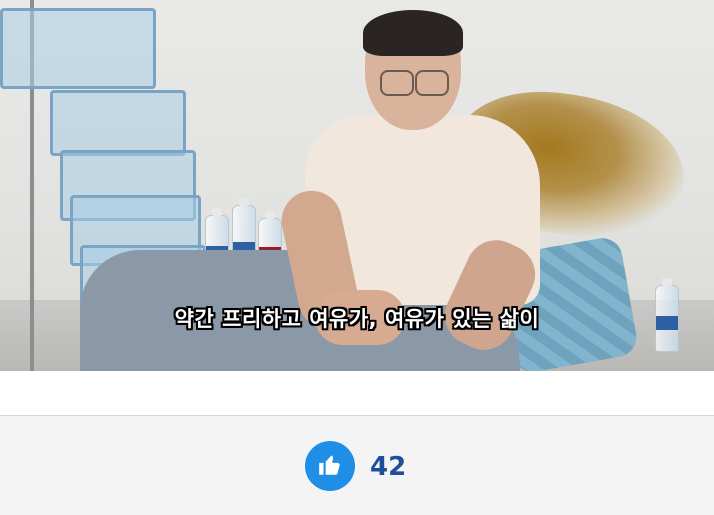 The image size is (714, 515). I want to click on like-button, so click(330, 466).